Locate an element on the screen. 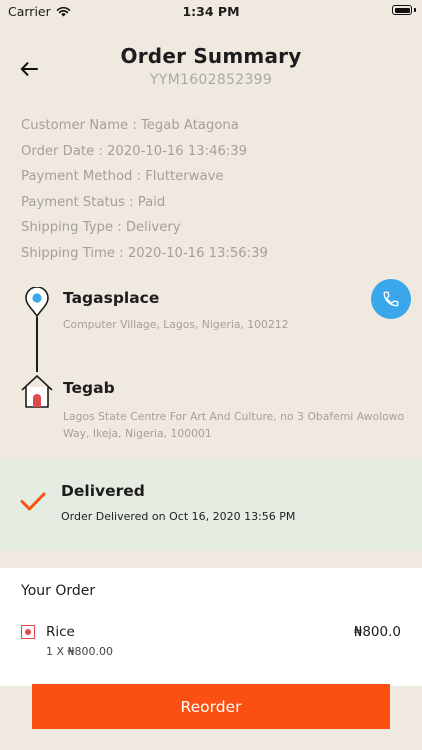  delivery-status-title: Delivered is located at coordinates (103, 491).